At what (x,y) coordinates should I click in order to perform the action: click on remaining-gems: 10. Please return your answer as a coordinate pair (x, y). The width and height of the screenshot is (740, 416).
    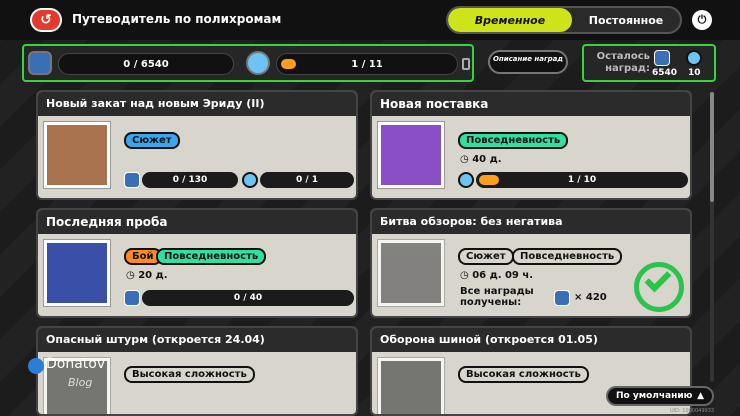
    Looking at the image, I should click on (694, 73).